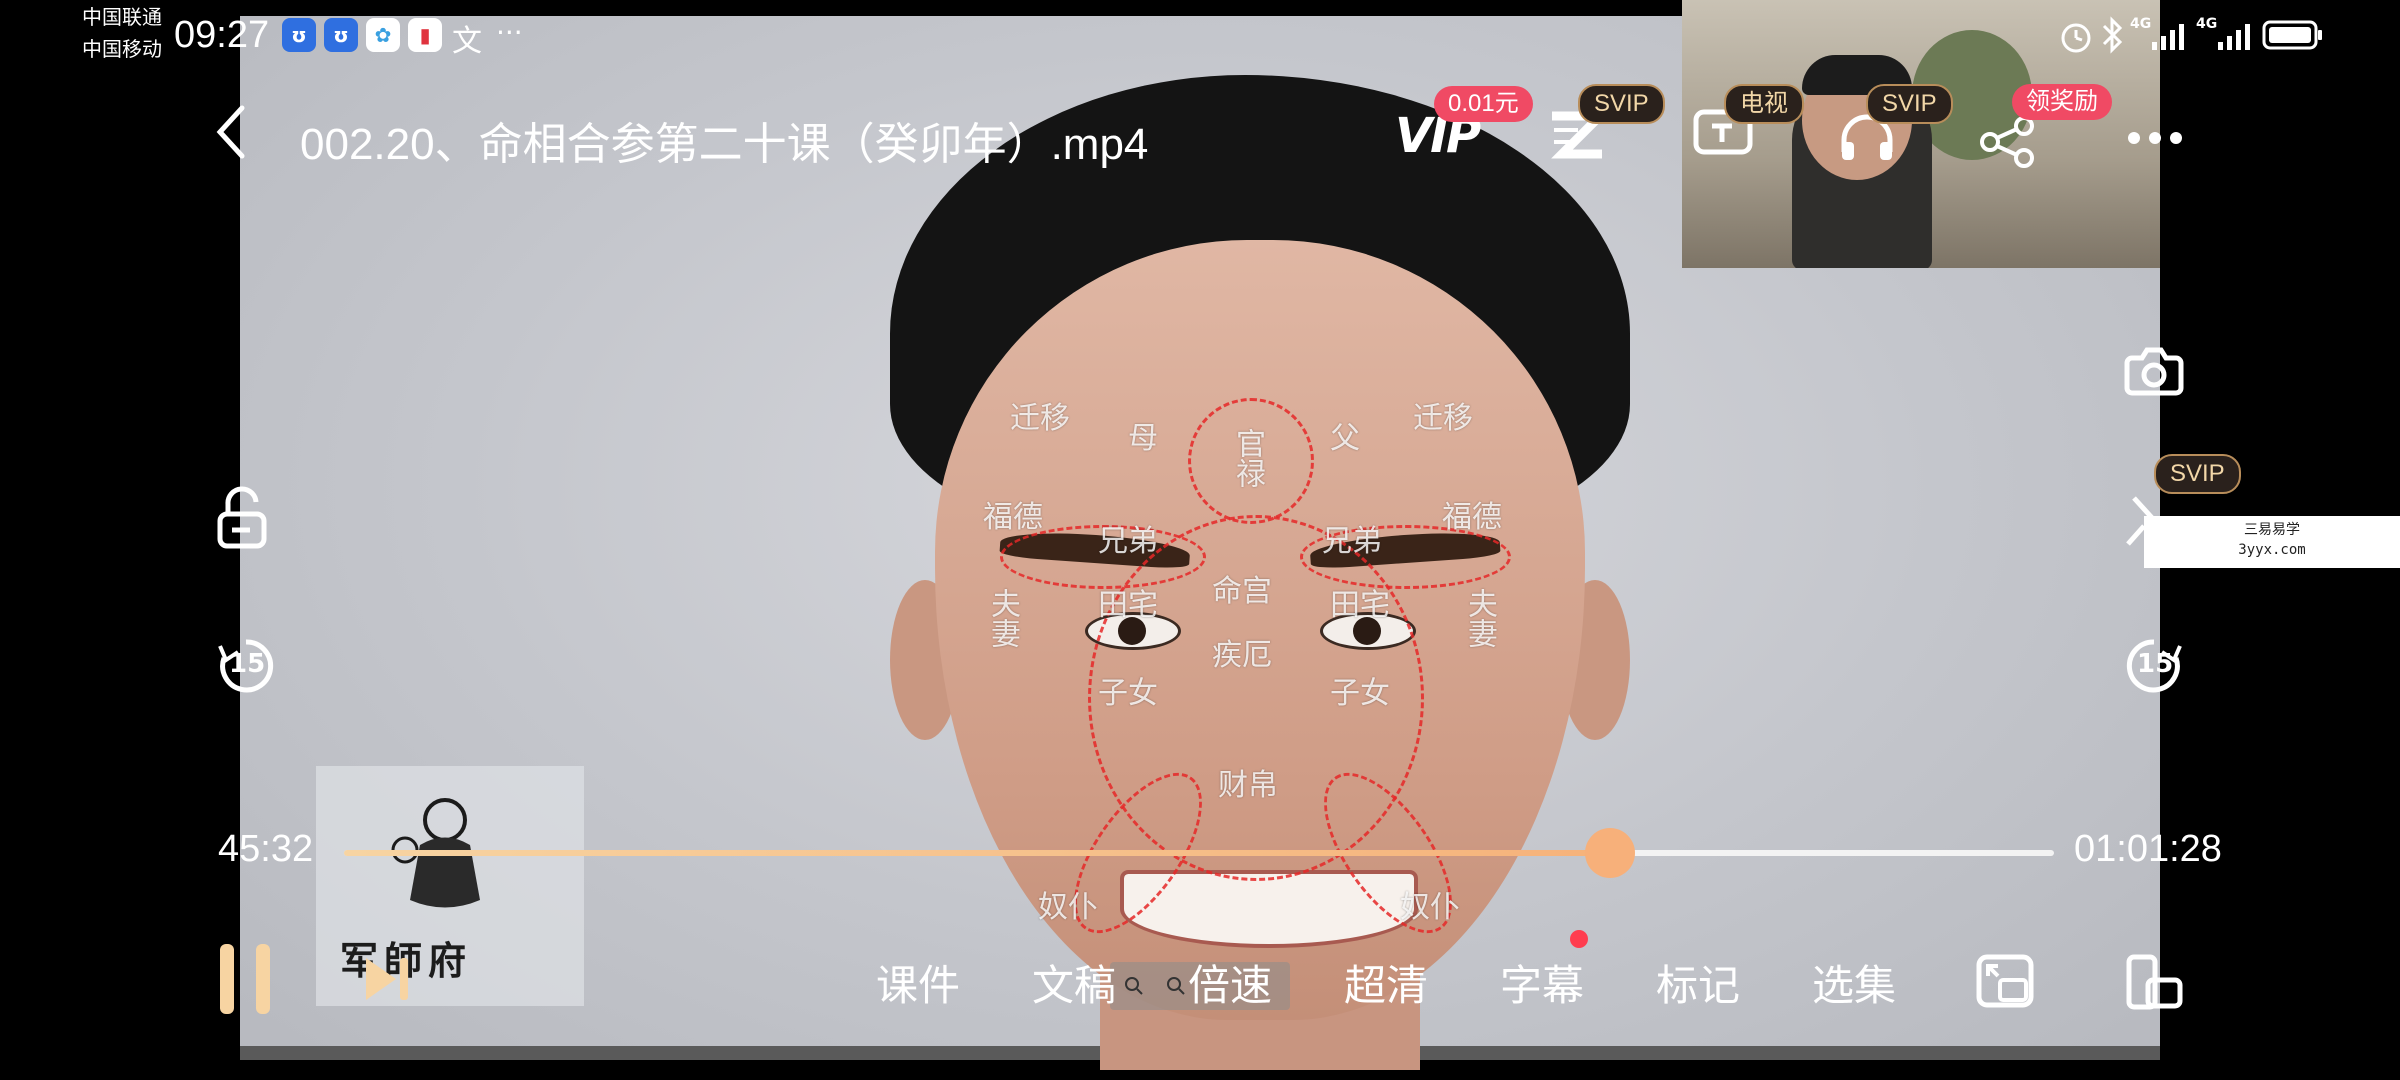 This screenshot has height=1080, width=2400. Describe the element at coordinates (246, 979) in the screenshot. I see `pause-icon` at that location.